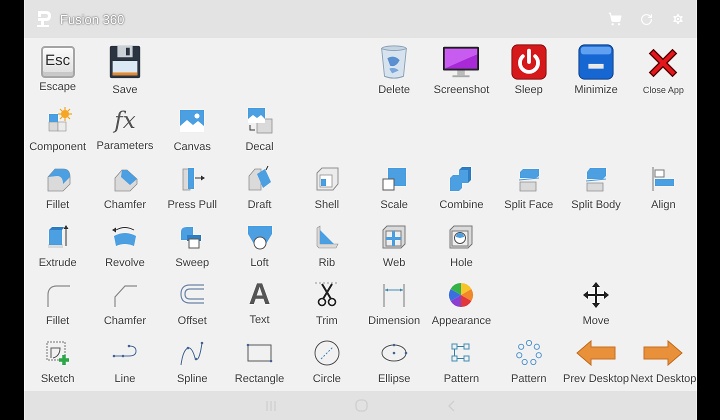  What do you see at coordinates (125, 69) in the screenshot?
I see `tool-button: Save` at bounding box center [125, 69].